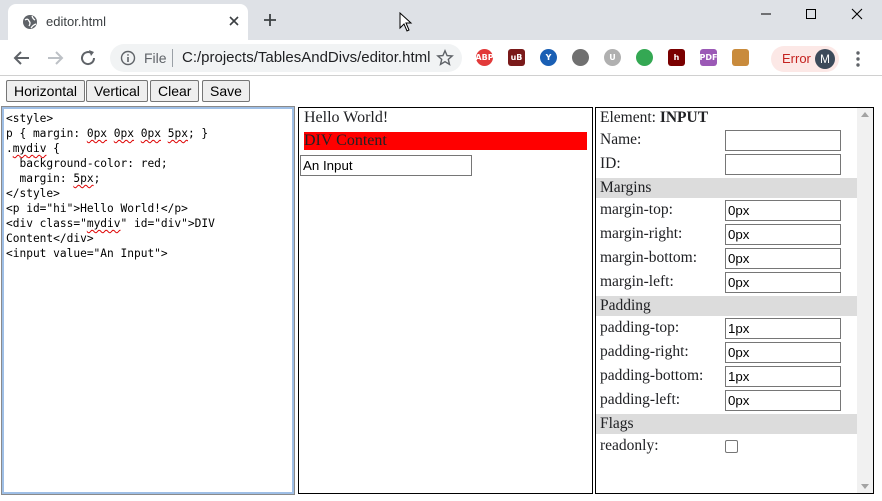 The width and height of the screenshot is (882, 501). What do you see at coordinates (726, 118) in the screenshot?
I see `element-heading: Element: INPUT` at bounding box center [726, 118].